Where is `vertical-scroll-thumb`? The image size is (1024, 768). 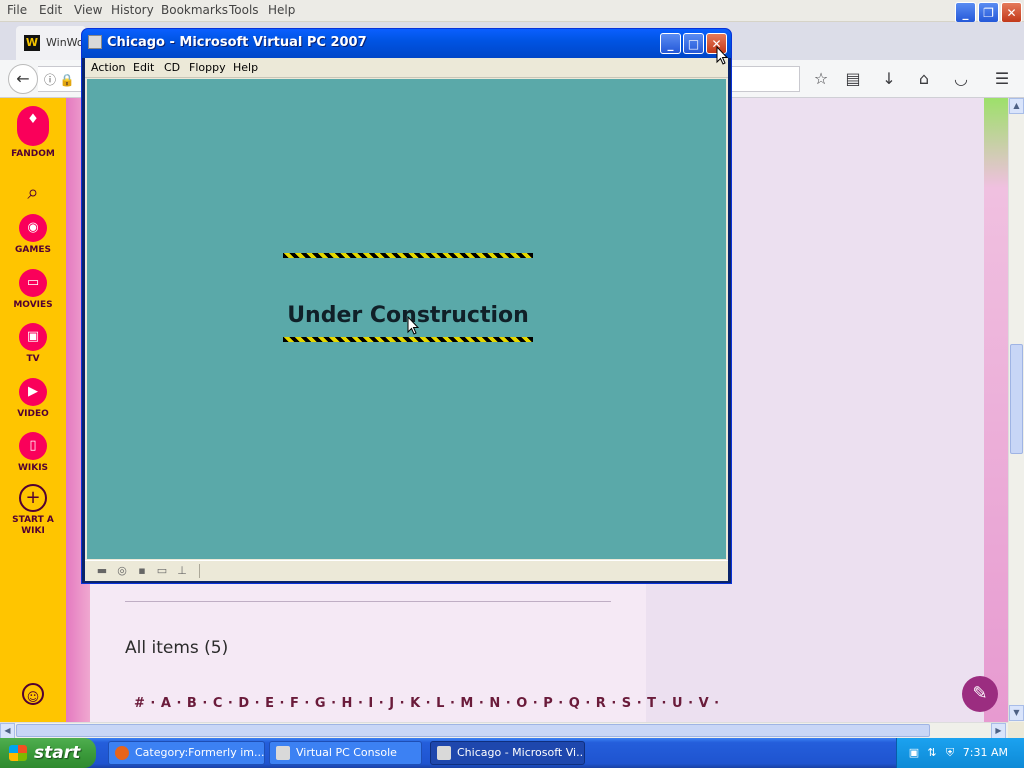
vertical-scroll-thumb is located at coordinates (1016, 399).